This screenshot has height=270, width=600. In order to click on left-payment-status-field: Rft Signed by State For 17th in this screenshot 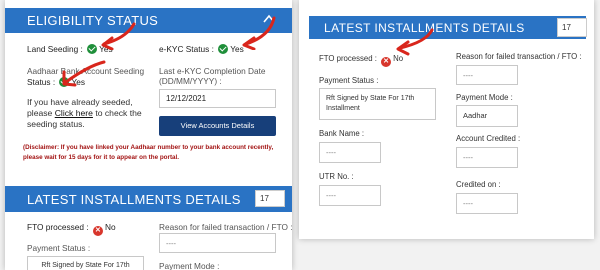, I will do `click(85, 263)`.